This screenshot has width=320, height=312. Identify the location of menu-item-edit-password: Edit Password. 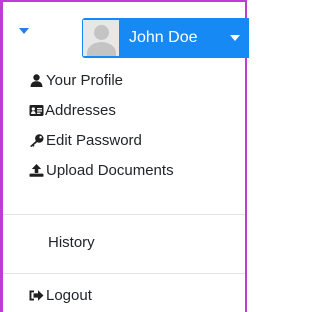
(124, 141).